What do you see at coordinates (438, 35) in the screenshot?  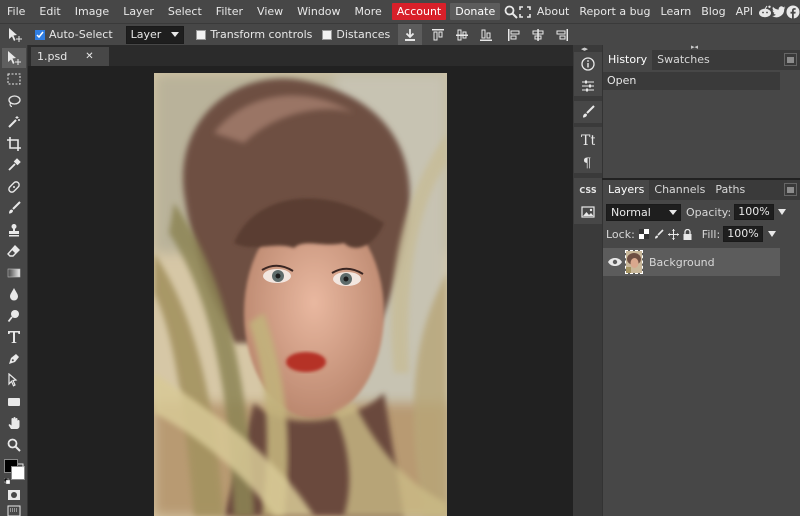 I see `align-top-icon` at bounding box center [438, 35].